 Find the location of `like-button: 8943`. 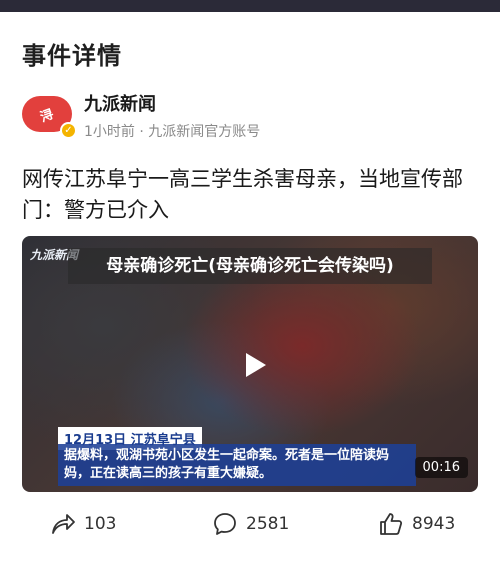

like-button: 8943 is located at coordinates (416, 524).